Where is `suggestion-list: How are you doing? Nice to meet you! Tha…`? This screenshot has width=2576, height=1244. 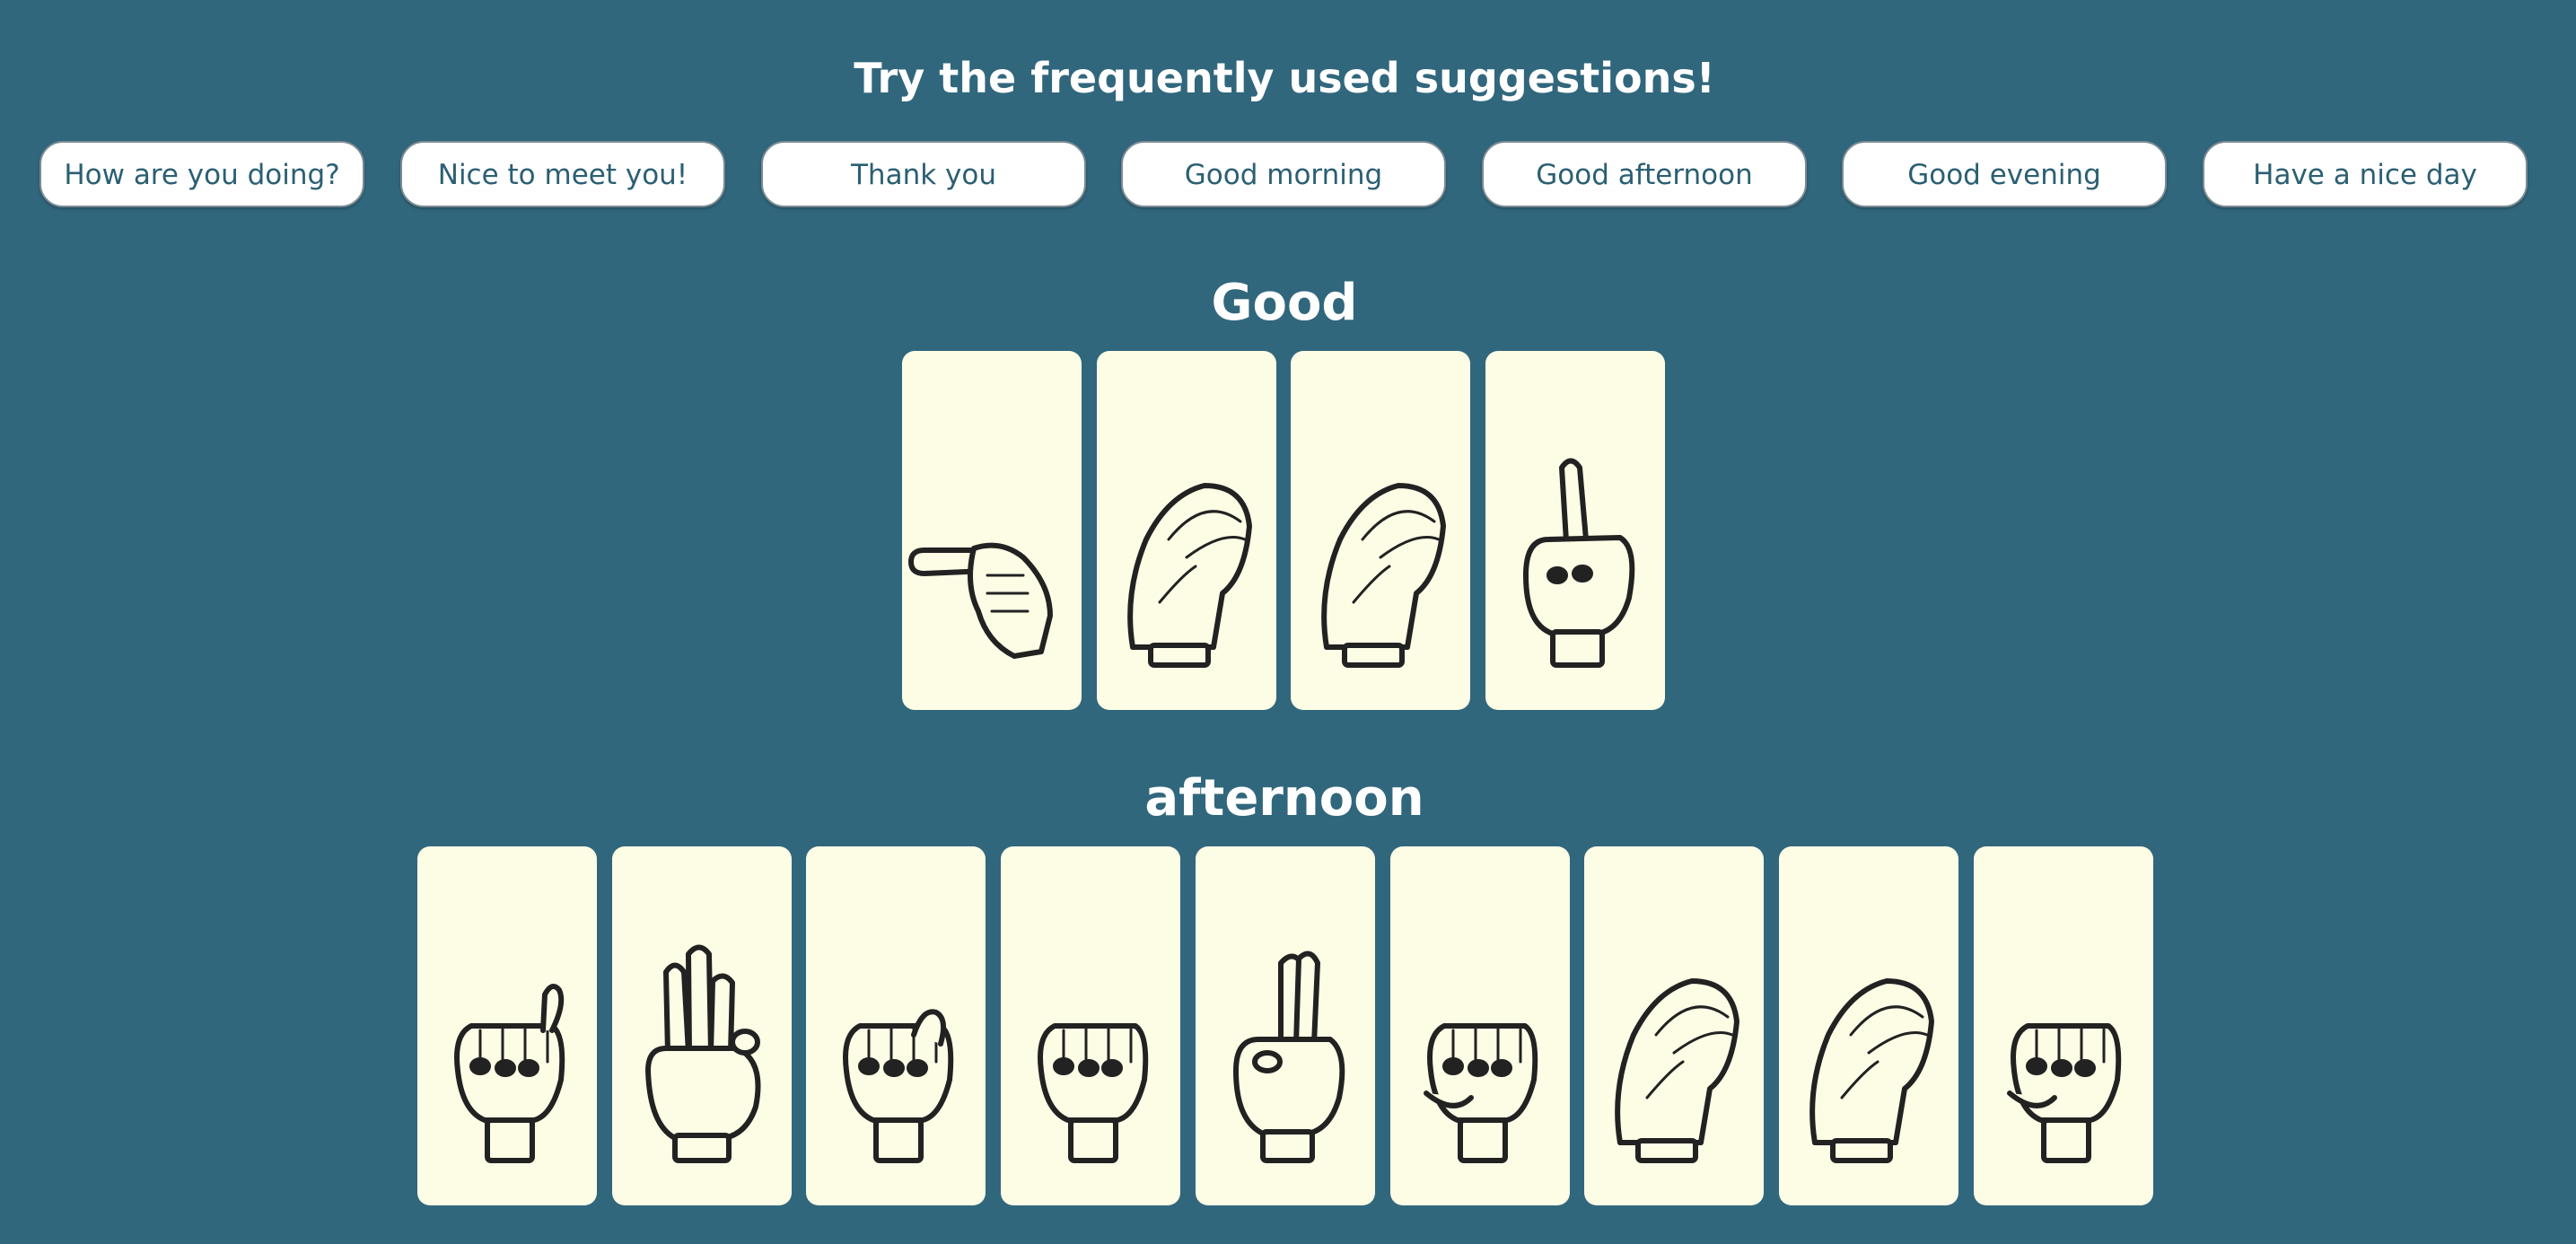
suggestion-list: How are you doing? Nice to meet you! Tha… is located at coordinates (1283, 175).